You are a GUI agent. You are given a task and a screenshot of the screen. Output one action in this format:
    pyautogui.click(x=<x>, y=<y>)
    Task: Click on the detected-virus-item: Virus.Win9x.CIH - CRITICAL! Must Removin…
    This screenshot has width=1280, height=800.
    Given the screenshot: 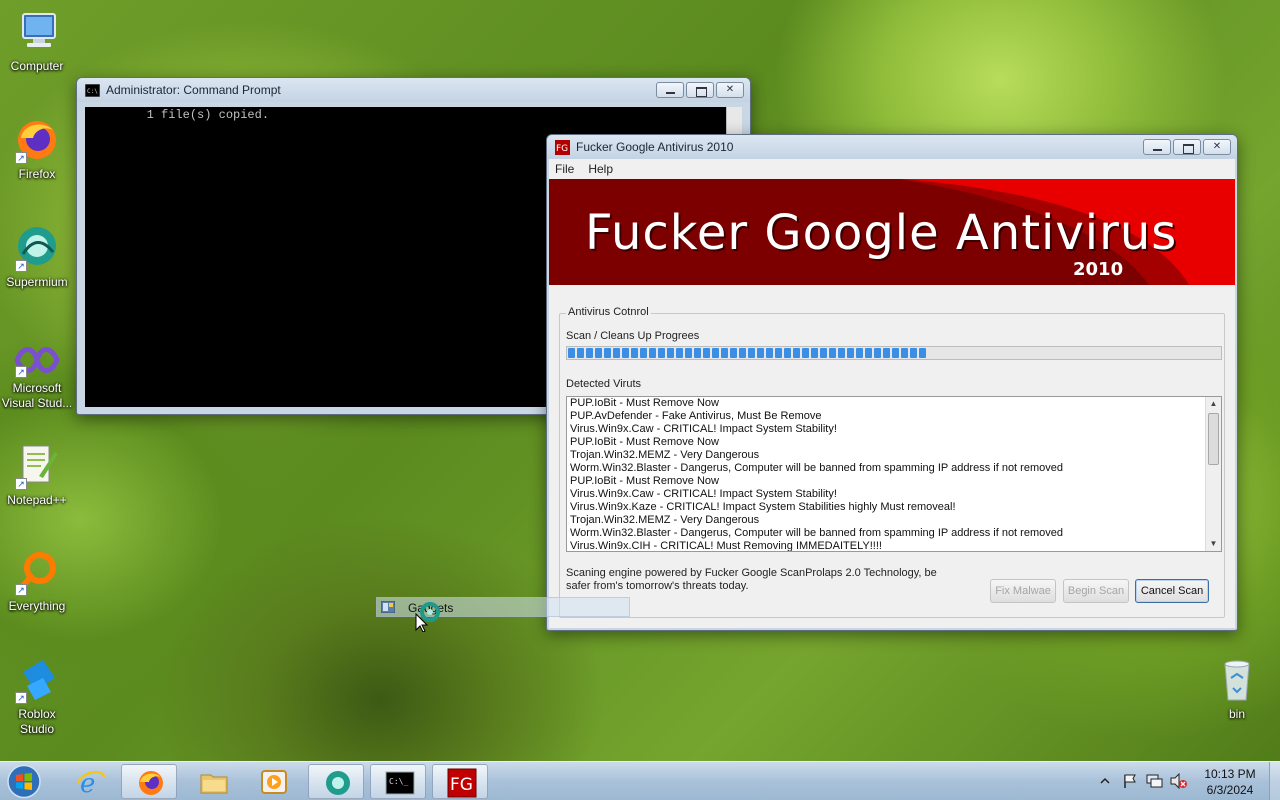 What is the action you would take?
    pyautogui.click(x=886, y=545)
    